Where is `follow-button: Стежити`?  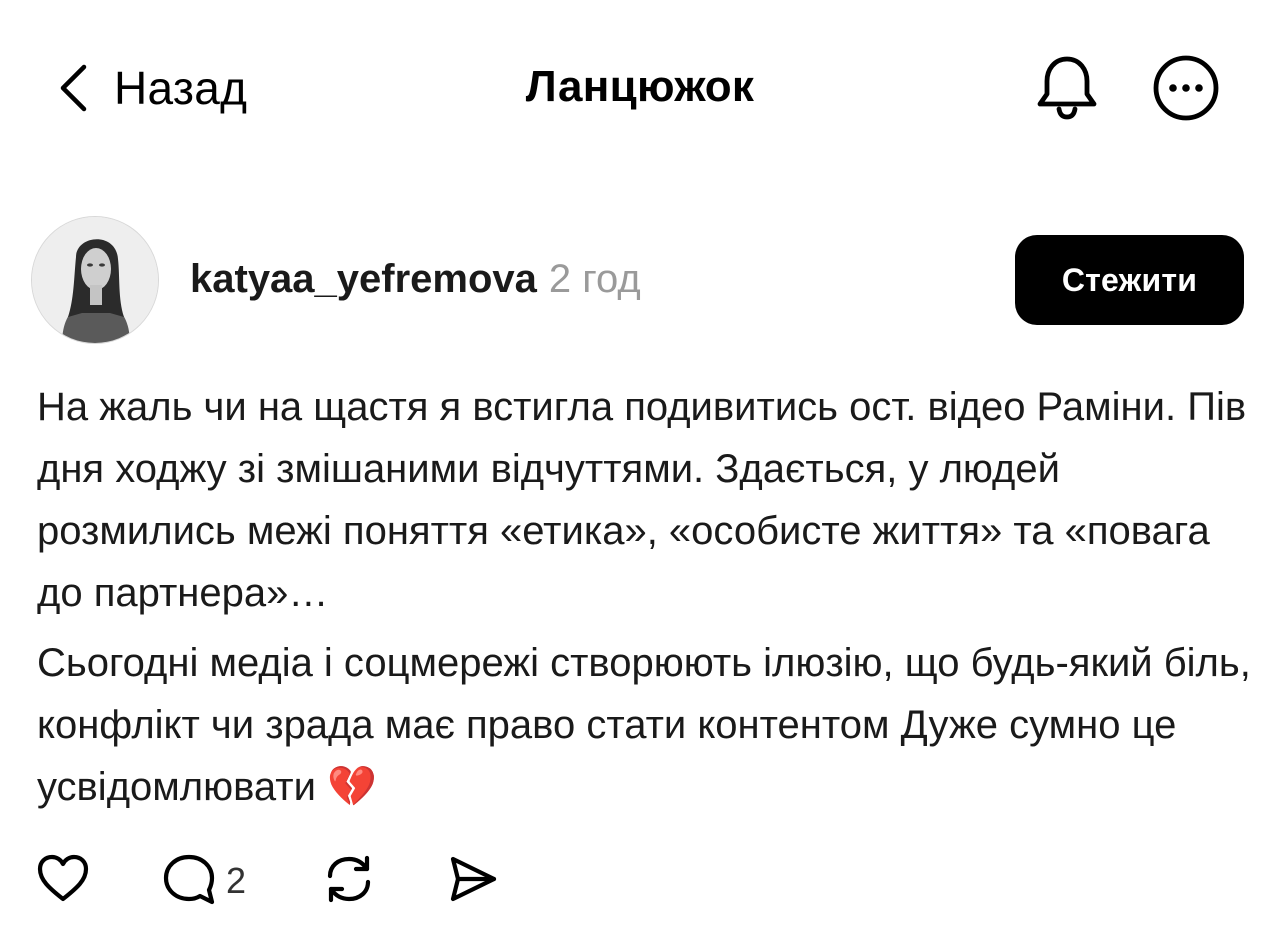 follow-button: Стежити is located at coordinates (1129, 280).